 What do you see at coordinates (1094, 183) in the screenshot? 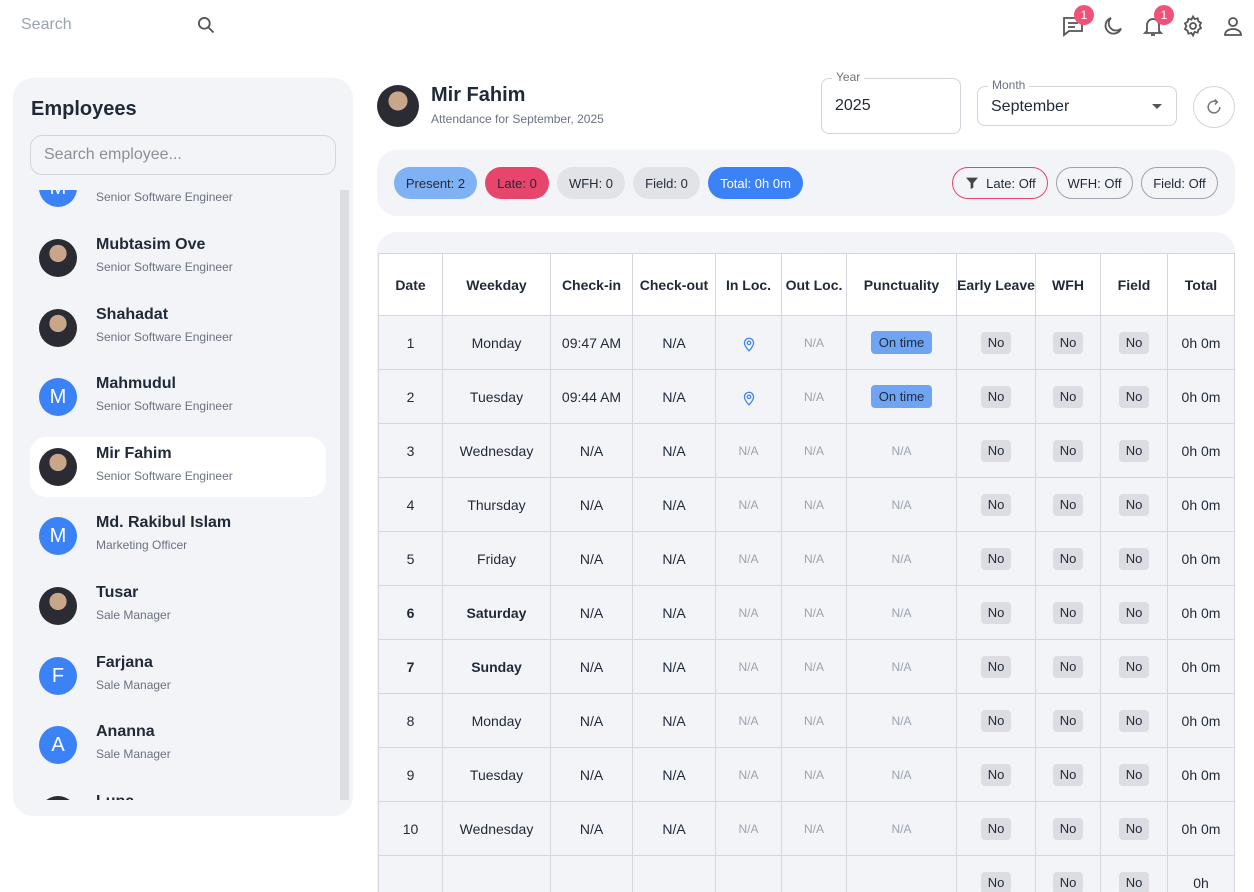
I see `wfh-filter-toggle: WFH: Off` at bounding box center [1094, 183].